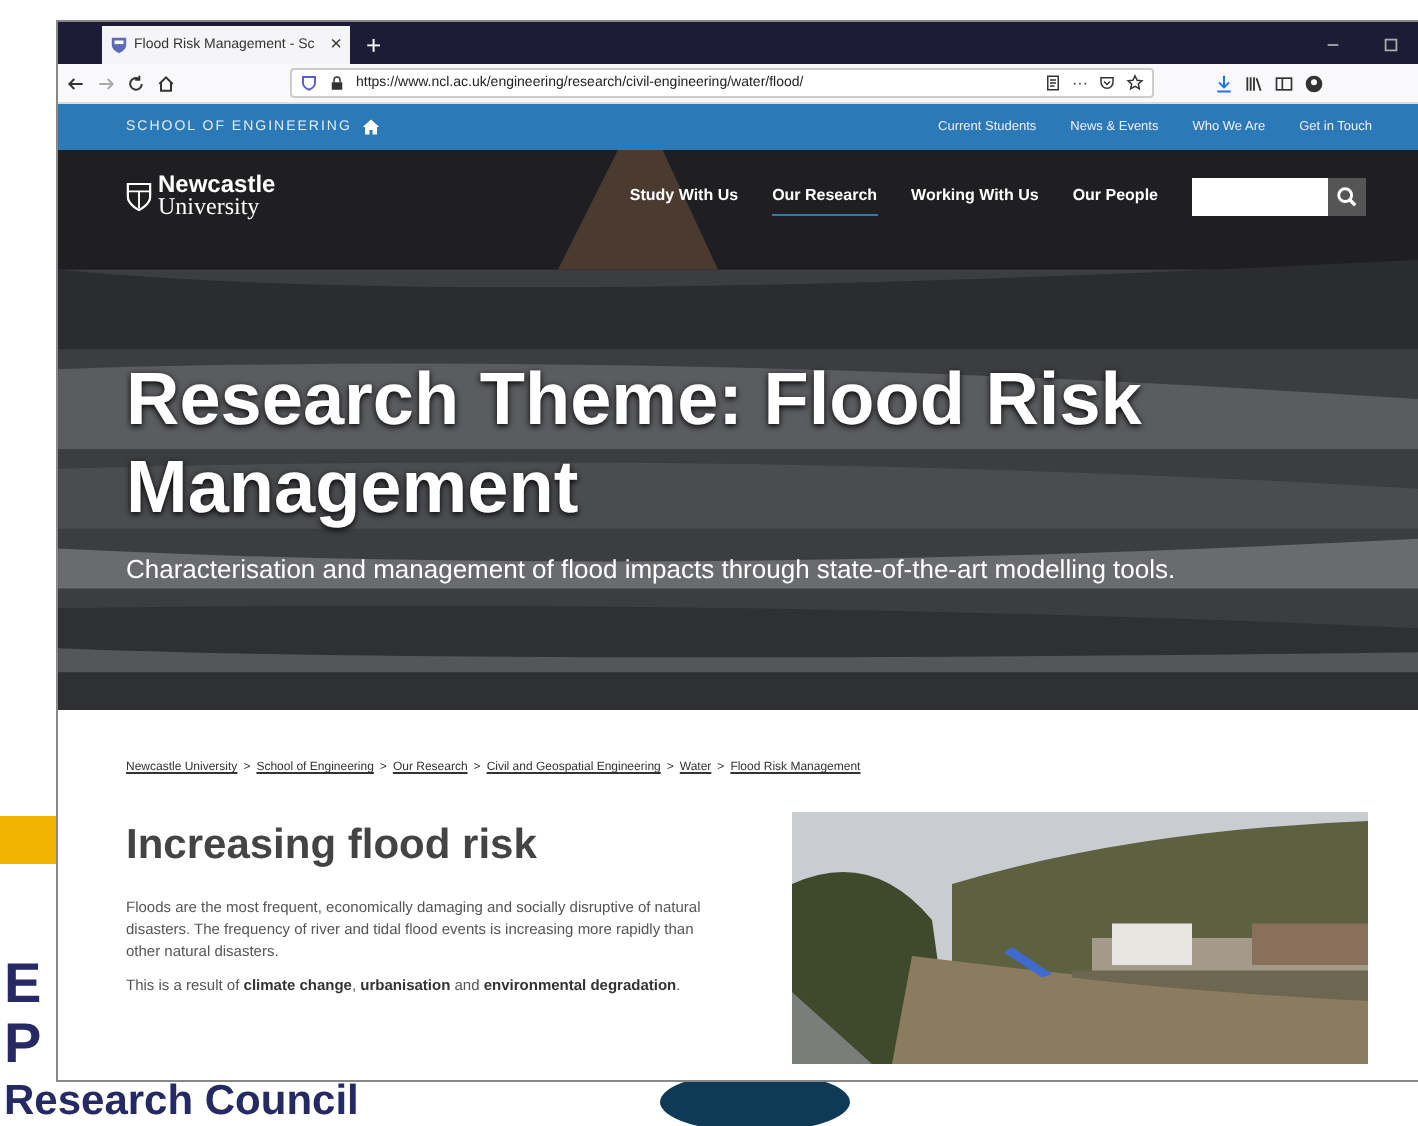 The height and width of the screenshot is (1126, 1418). Describe the element at coordinates (336, 45) in the screenshot. I see `close-tab-button: ×` at that location.